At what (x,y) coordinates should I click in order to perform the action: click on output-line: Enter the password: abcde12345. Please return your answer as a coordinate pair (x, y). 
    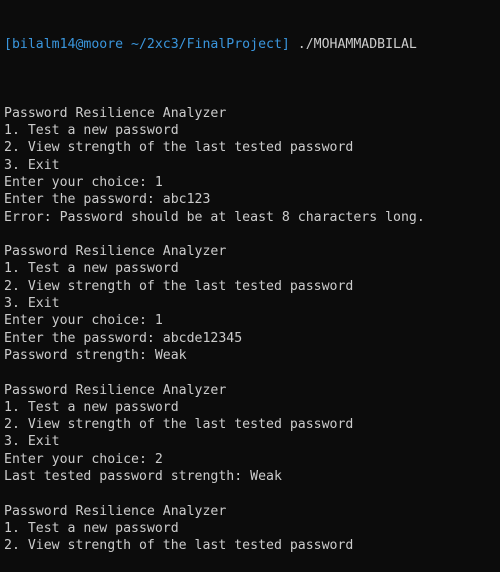
    Looking at the image, I should click on (123, 338).